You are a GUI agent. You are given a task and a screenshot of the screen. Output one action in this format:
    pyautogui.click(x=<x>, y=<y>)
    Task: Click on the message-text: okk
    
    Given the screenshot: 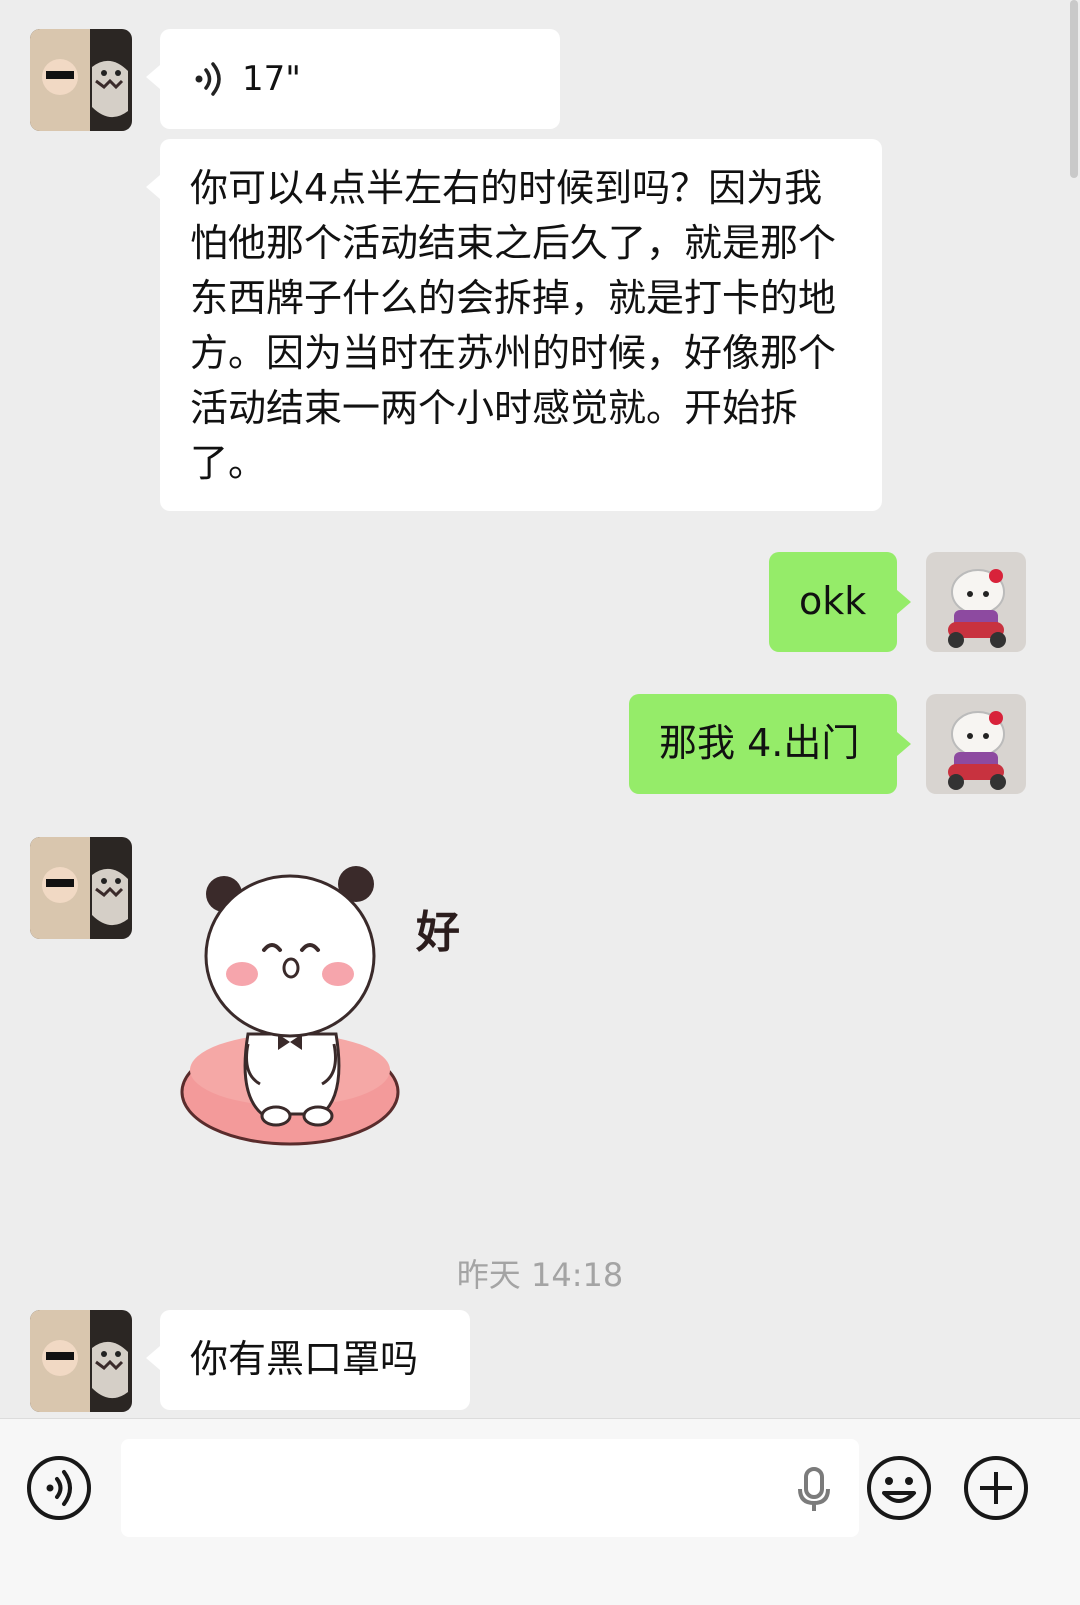 What is the action you would take?
    pyautogui.click(x=833, y=601)
    